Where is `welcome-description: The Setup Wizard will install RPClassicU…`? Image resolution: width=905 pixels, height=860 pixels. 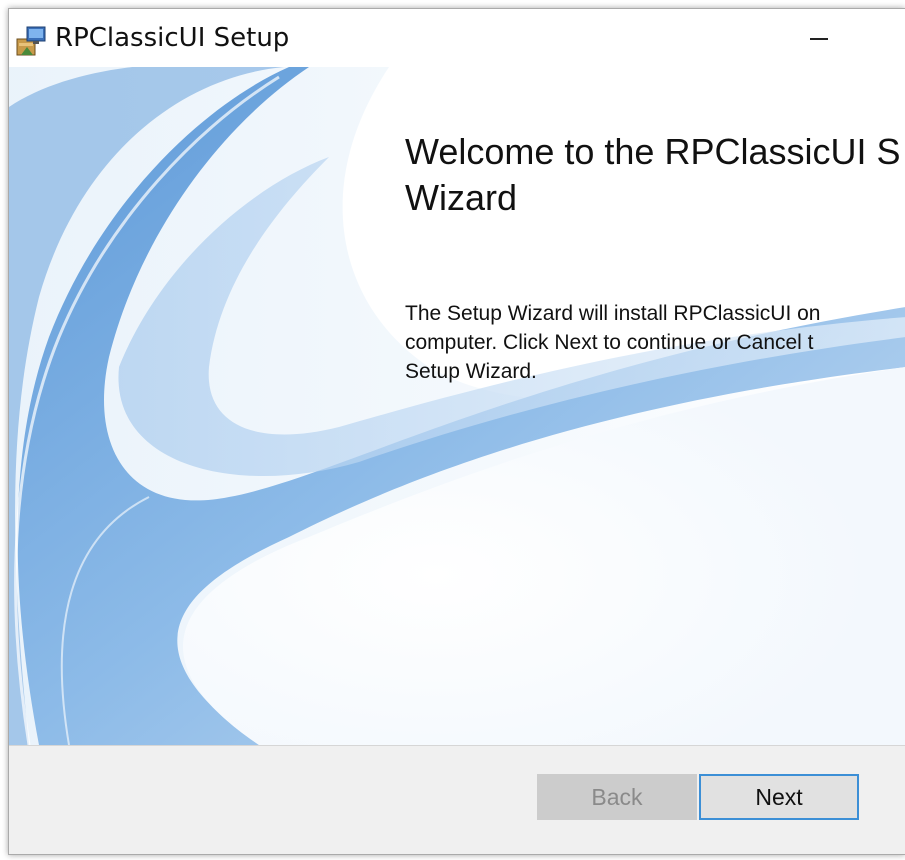
welcome-description: The Setup Wizard will install RPClassicU… is located at coordinates (613, 342).